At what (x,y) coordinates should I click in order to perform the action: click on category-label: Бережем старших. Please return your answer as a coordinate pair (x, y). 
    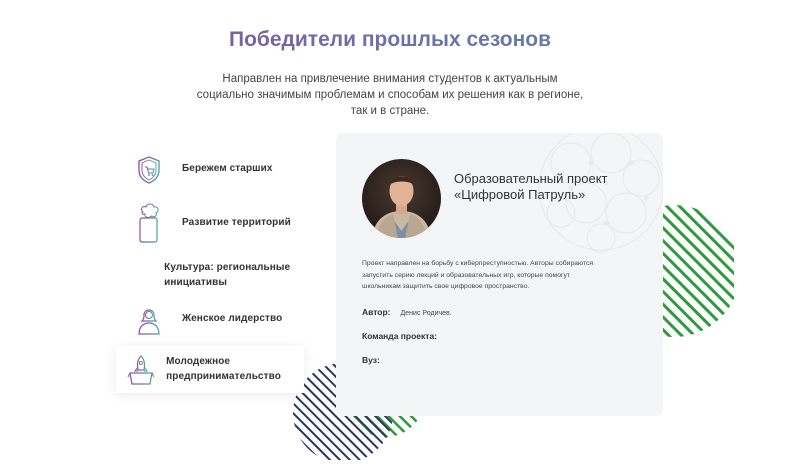
    Looking at the image, I should click on (227, 169).